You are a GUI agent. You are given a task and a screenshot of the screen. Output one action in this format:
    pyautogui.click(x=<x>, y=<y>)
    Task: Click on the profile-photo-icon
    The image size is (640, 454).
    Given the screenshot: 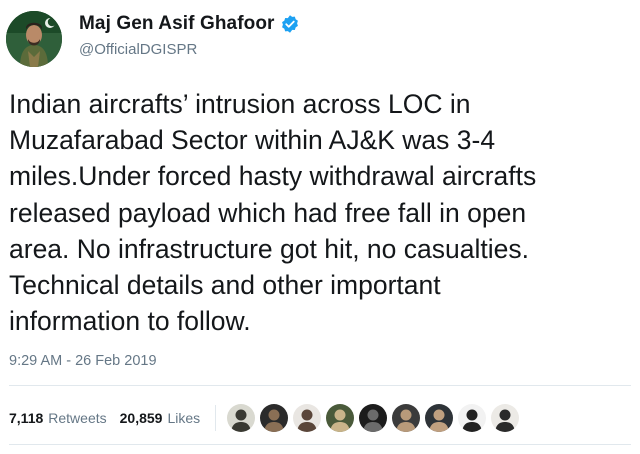 What is the action you would take?
    pyautogui.click(x=34, y=39)
    